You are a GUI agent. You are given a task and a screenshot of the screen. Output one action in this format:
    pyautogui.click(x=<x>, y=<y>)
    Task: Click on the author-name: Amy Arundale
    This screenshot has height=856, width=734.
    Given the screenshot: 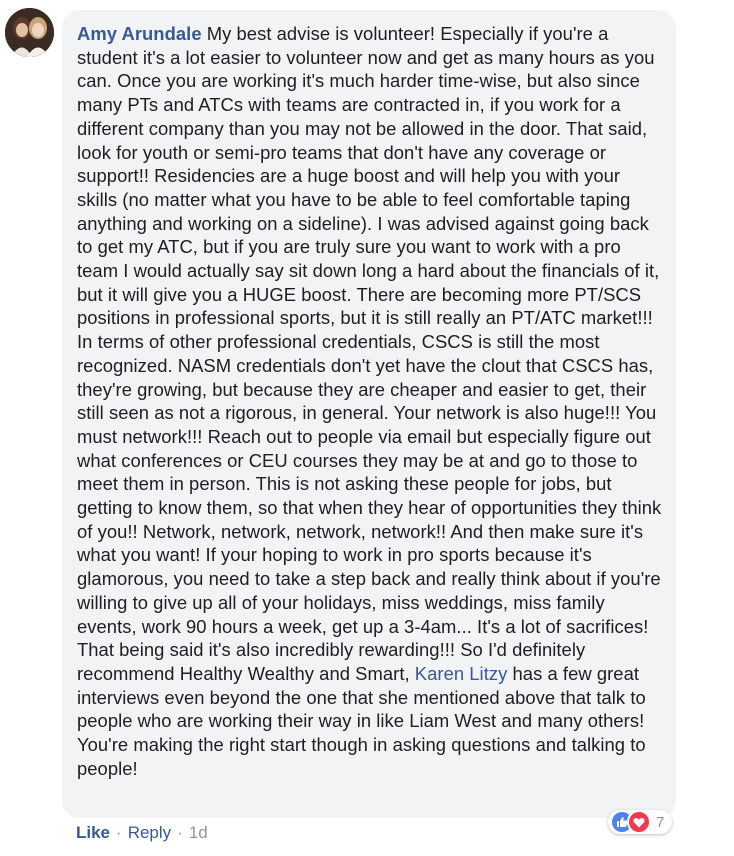 What is the action you would take?
    pyautogui.click(x=139, y=33)
    